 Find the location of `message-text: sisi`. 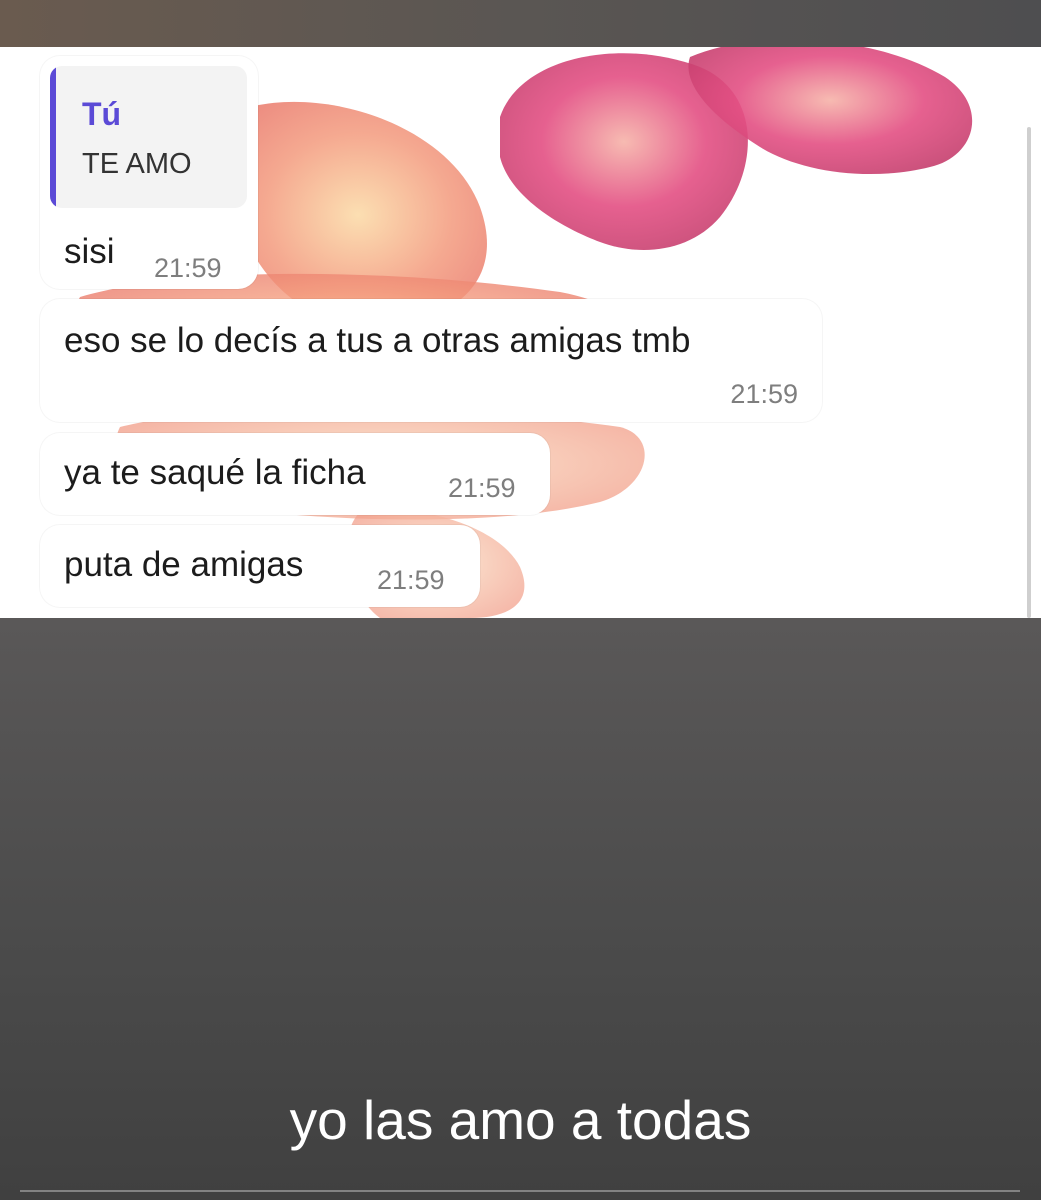

message-text: sisi is located at coordinates (89, 251).